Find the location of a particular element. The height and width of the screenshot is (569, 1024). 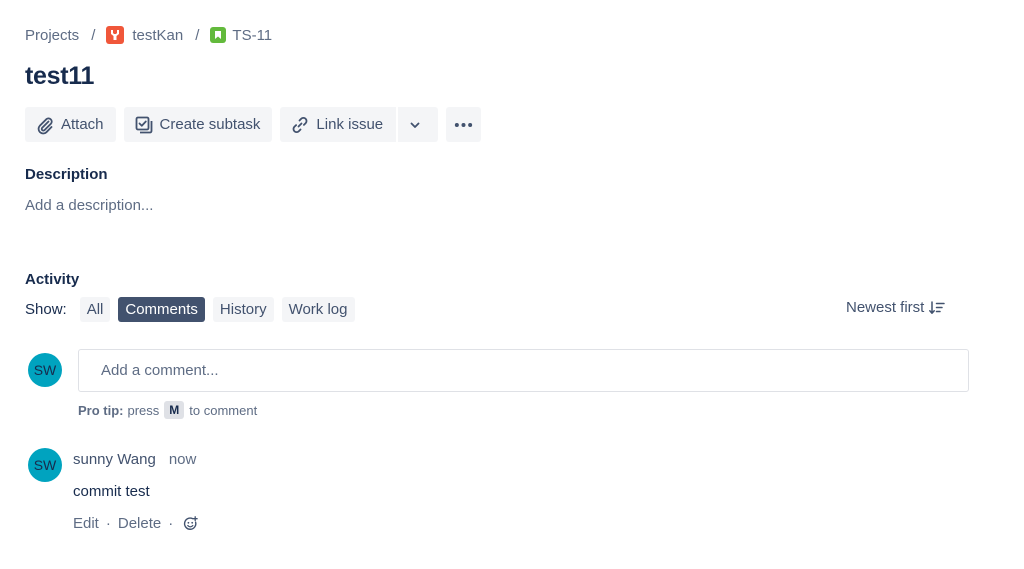

filter-history: History is located at coordinates (243, 309).